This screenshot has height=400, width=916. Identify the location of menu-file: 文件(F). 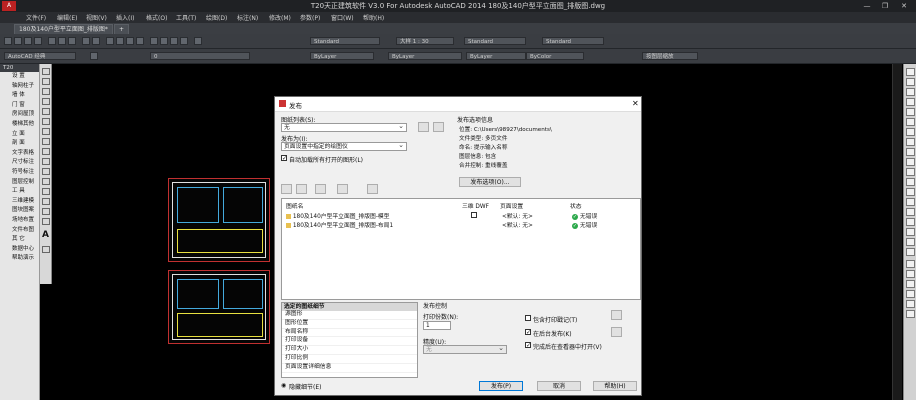
(36, 17).